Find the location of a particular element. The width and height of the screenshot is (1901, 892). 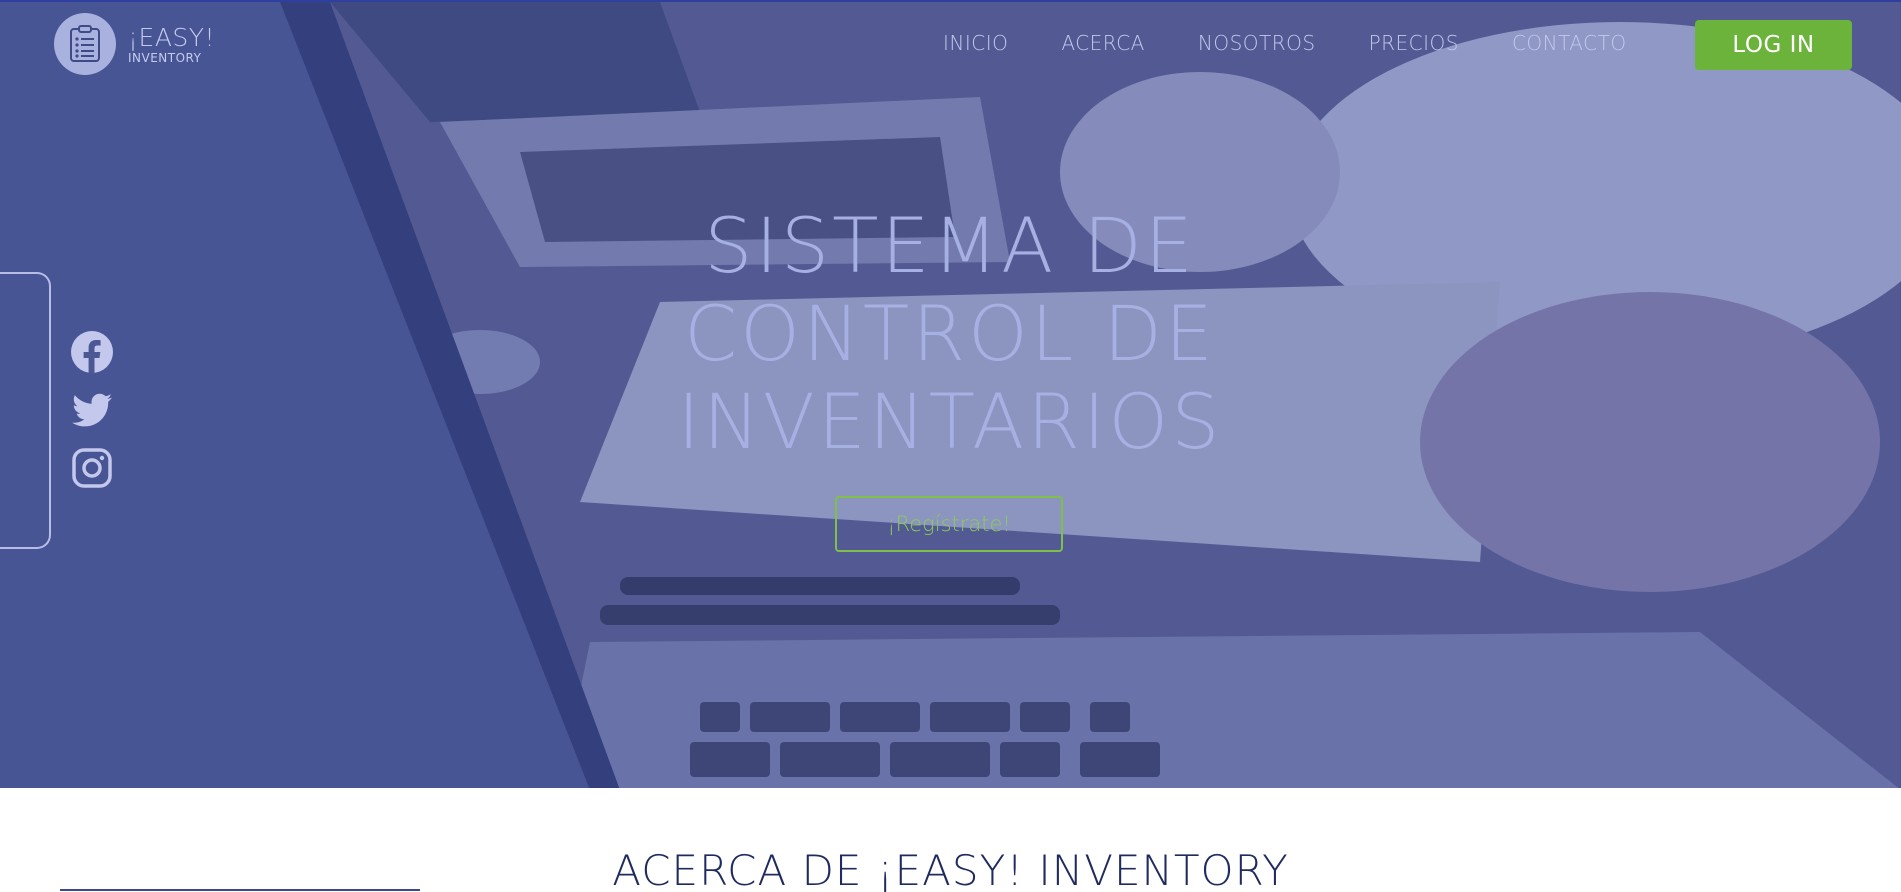

register-button: ¡Regístrate! is located at coordinates (949, 524).